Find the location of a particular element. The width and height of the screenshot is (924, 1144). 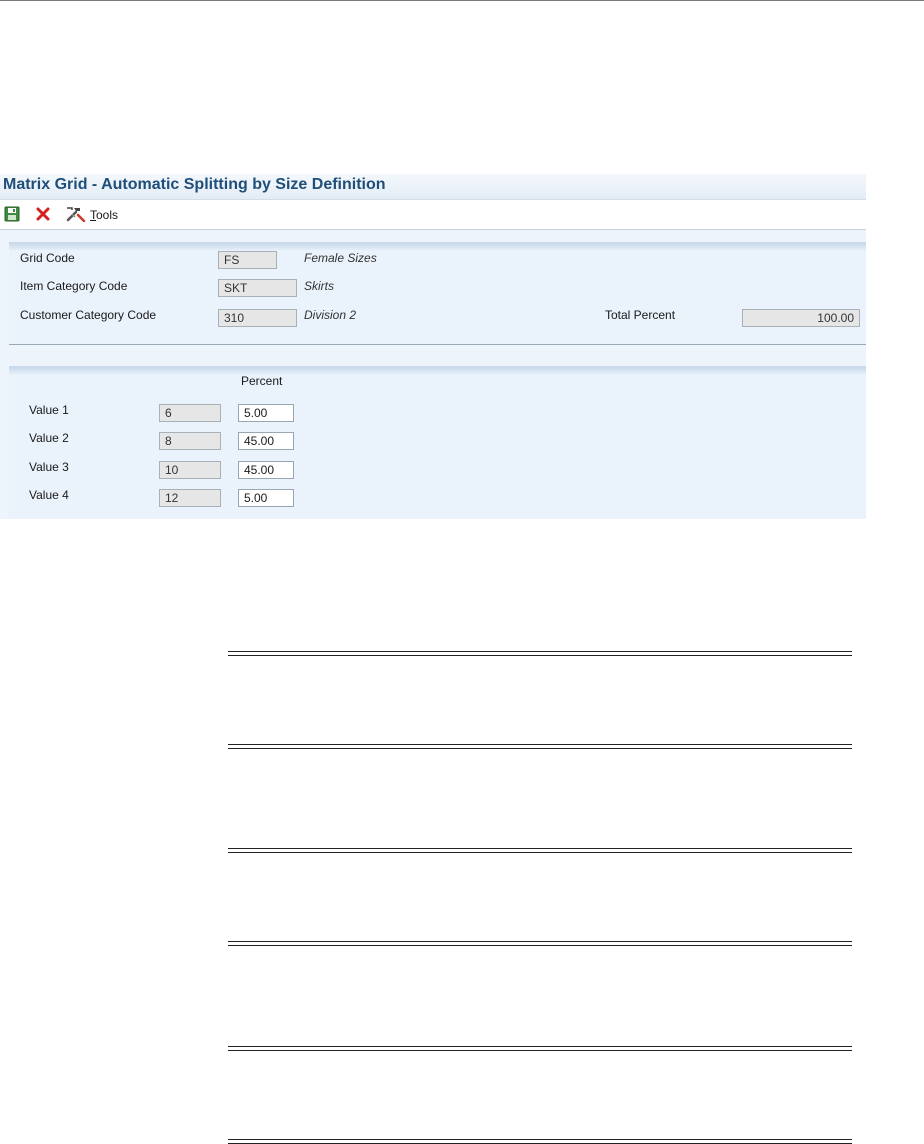

value-size-field: 10 is located at coordinates (190, 470).